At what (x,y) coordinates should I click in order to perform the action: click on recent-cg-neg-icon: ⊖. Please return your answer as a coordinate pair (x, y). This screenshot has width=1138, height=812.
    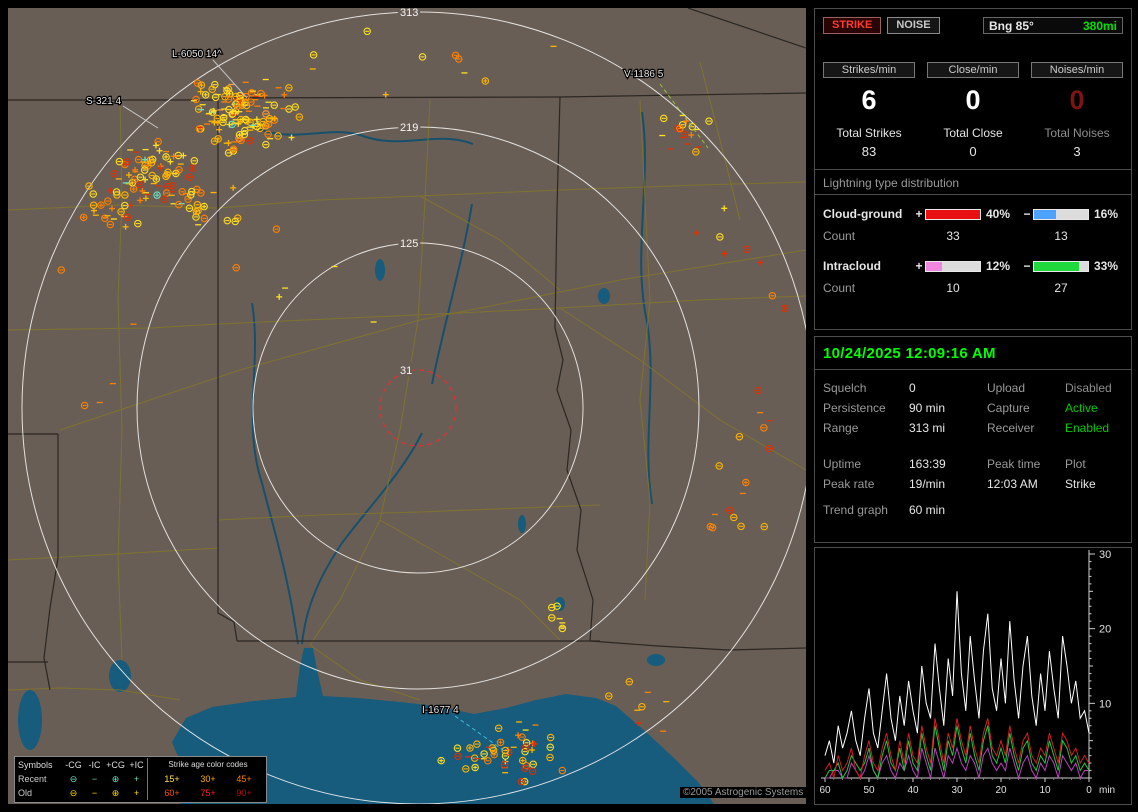
    Looking at the image, I should click on (73, 779).